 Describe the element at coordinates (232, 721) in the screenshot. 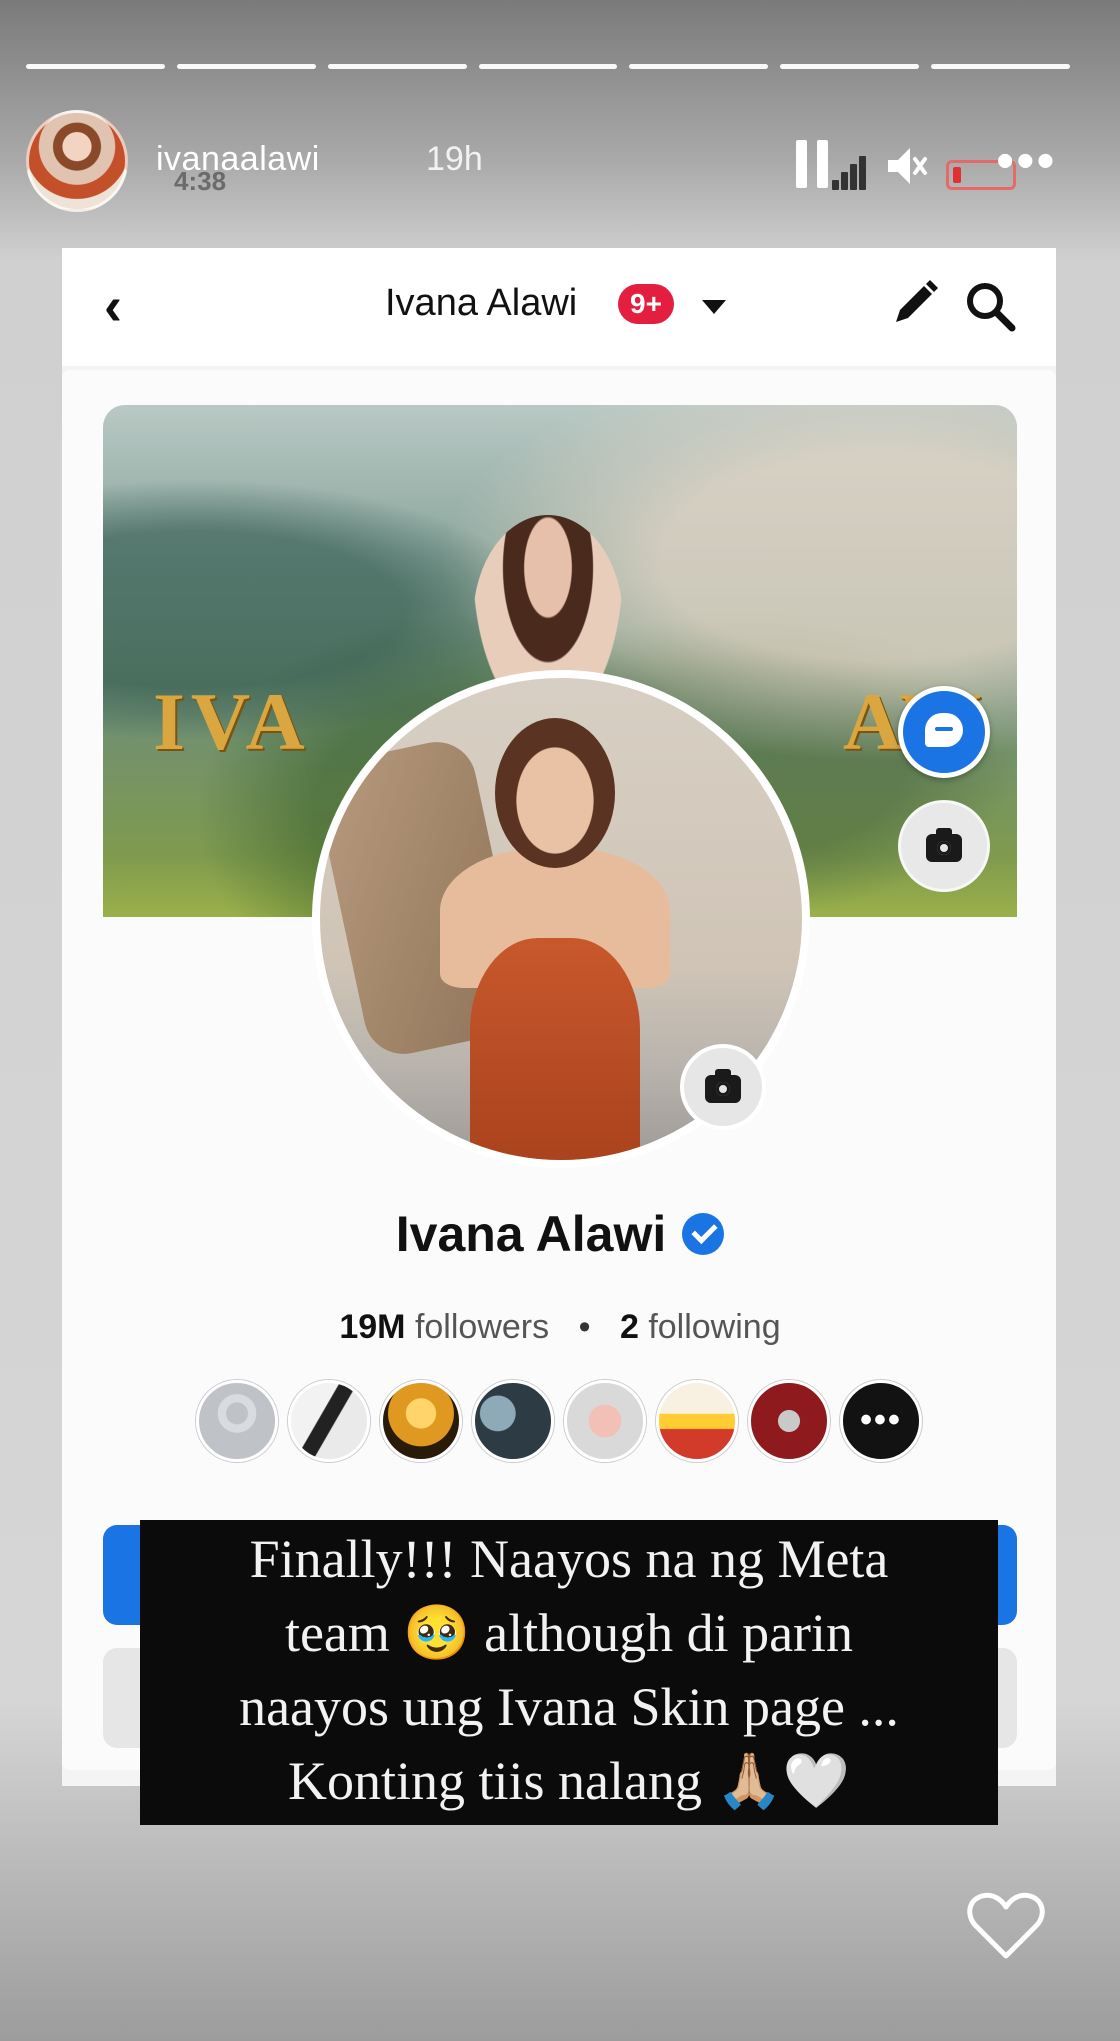

I see `cover-title-left: IVA` at that location.